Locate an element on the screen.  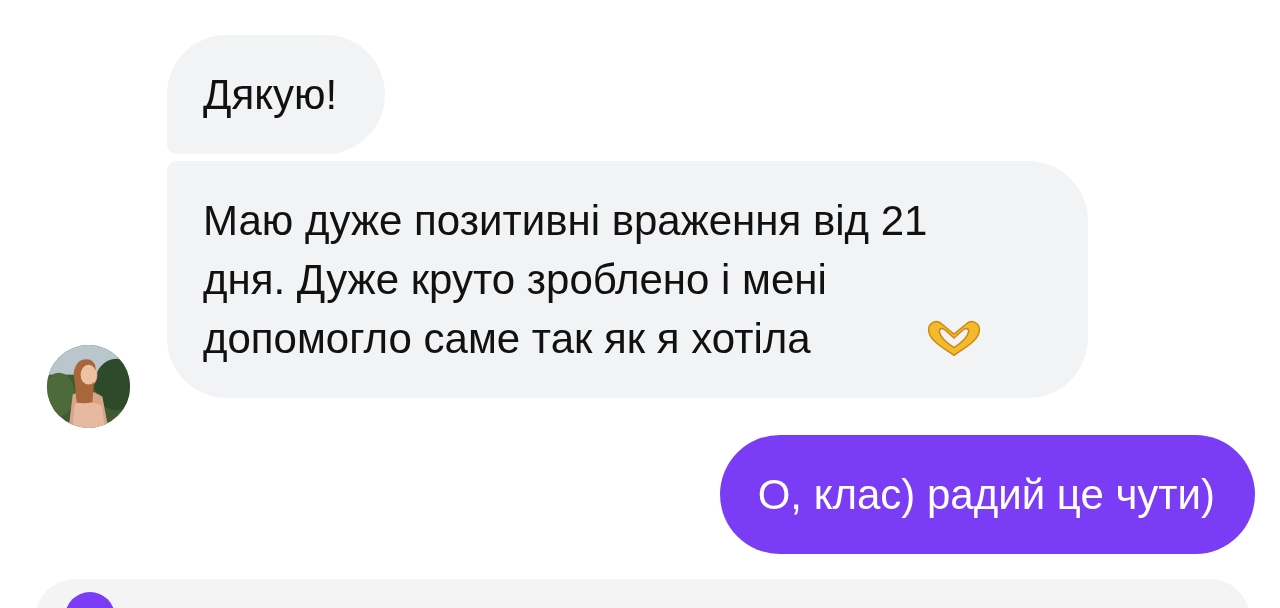
message-text: Дякую! is located at coordinates (270, 95).